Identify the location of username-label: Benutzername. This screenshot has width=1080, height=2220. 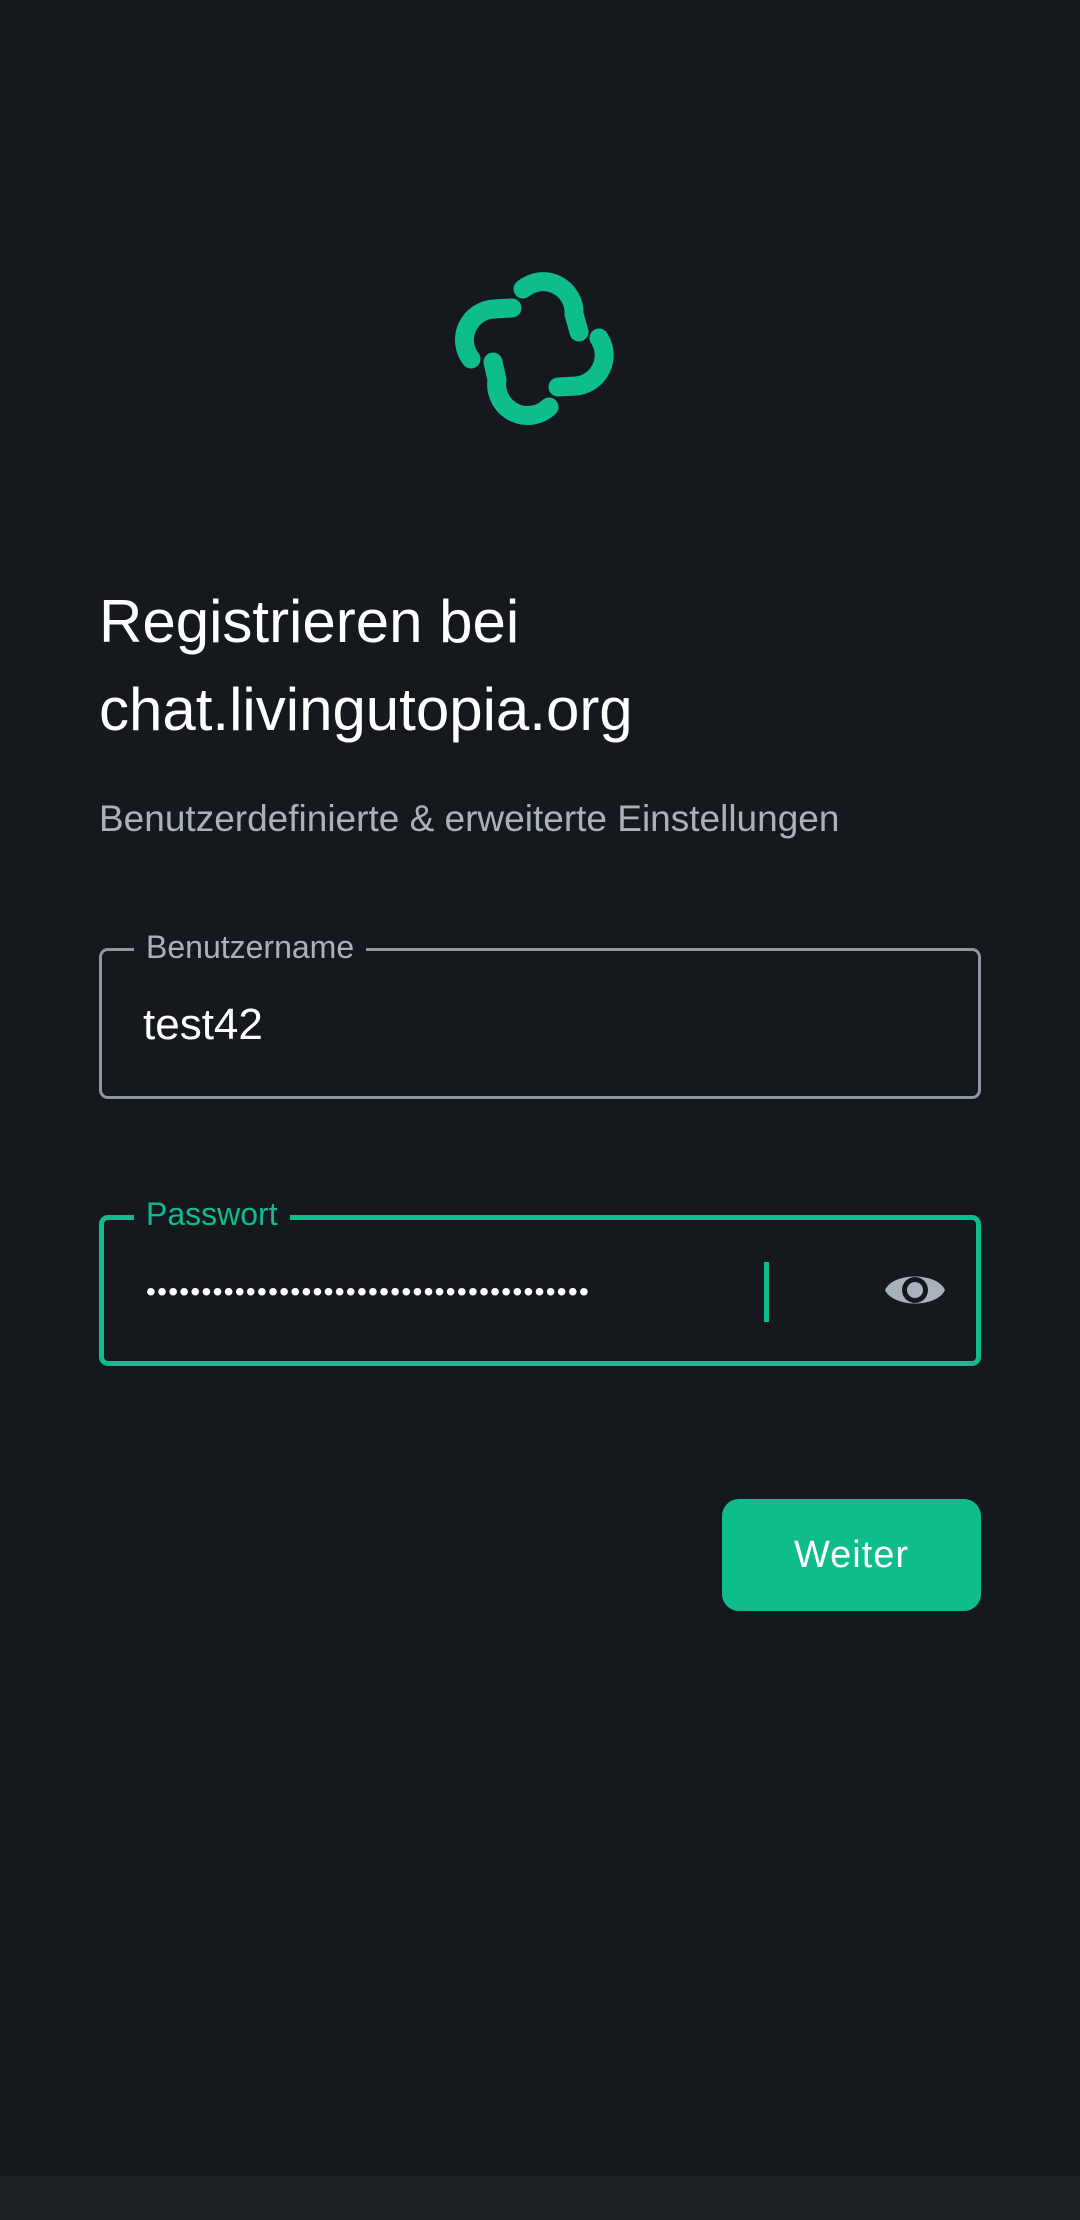
(250, 947).